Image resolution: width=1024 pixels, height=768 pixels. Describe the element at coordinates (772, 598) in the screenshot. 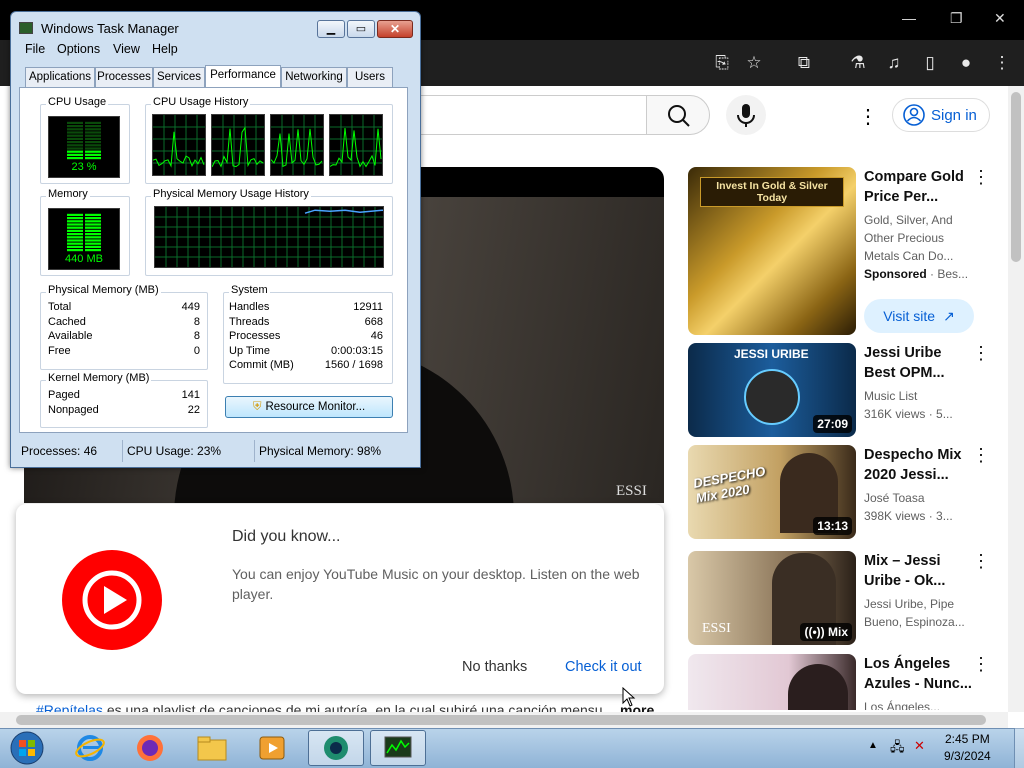

I see `mix-thumbnail: ESSI ((•)) Mix` at that location.